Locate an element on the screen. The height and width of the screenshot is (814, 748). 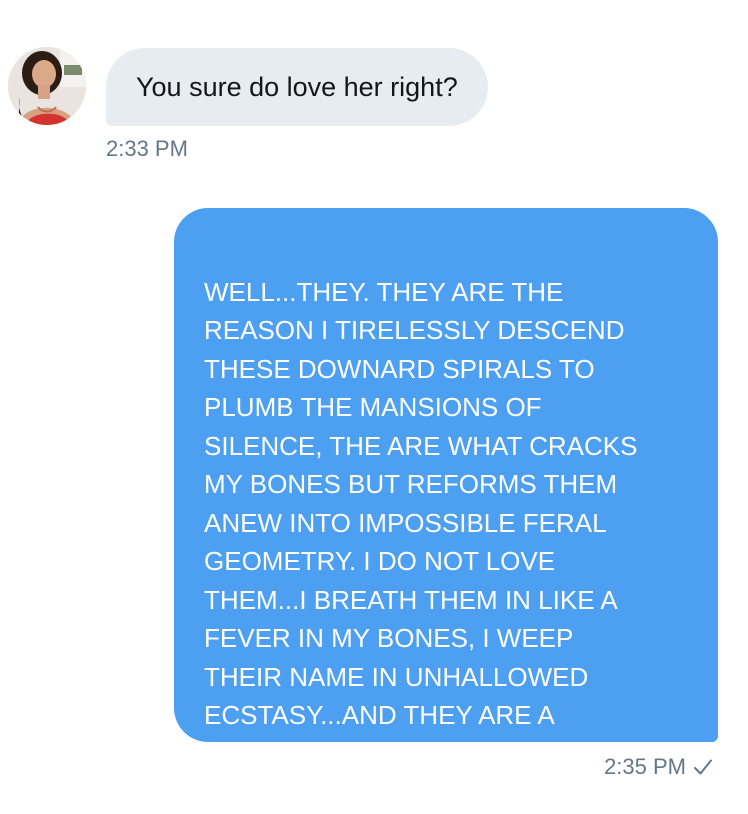
outgoing-message-meta: 2:35 PM is located at coordinates (659, 767).